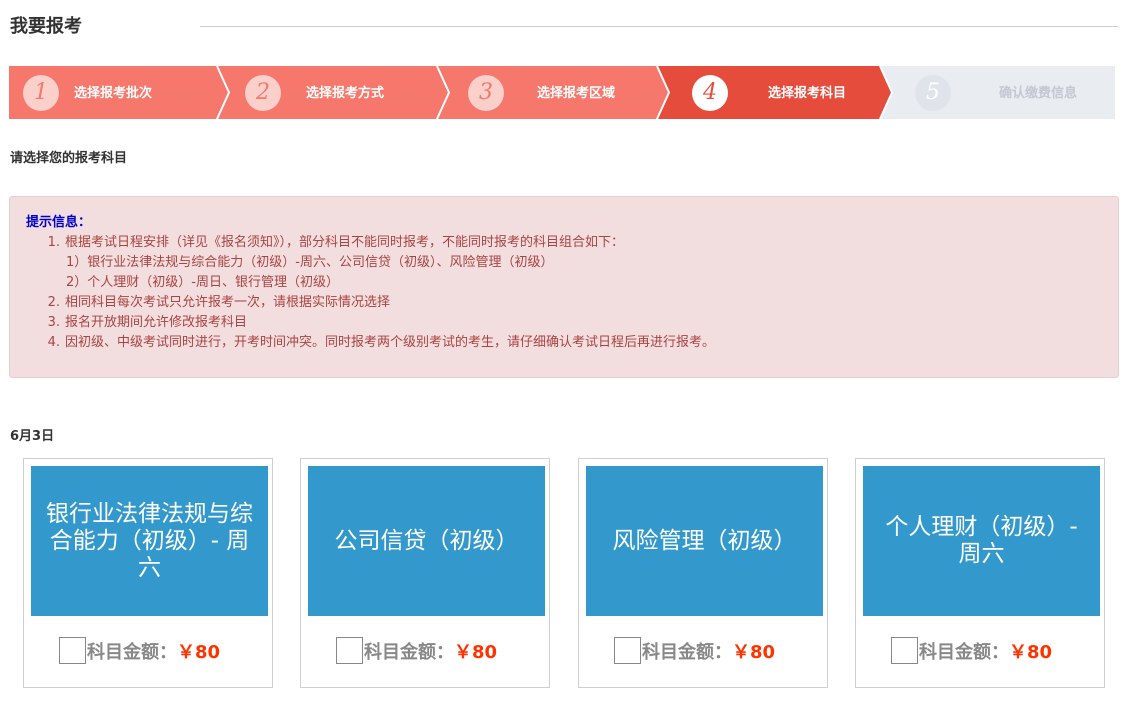 The width and height of the screenshot is (1127, 726). I want to click on subject-tile: 个人理财（初级）- 周六, so click(981, 541).